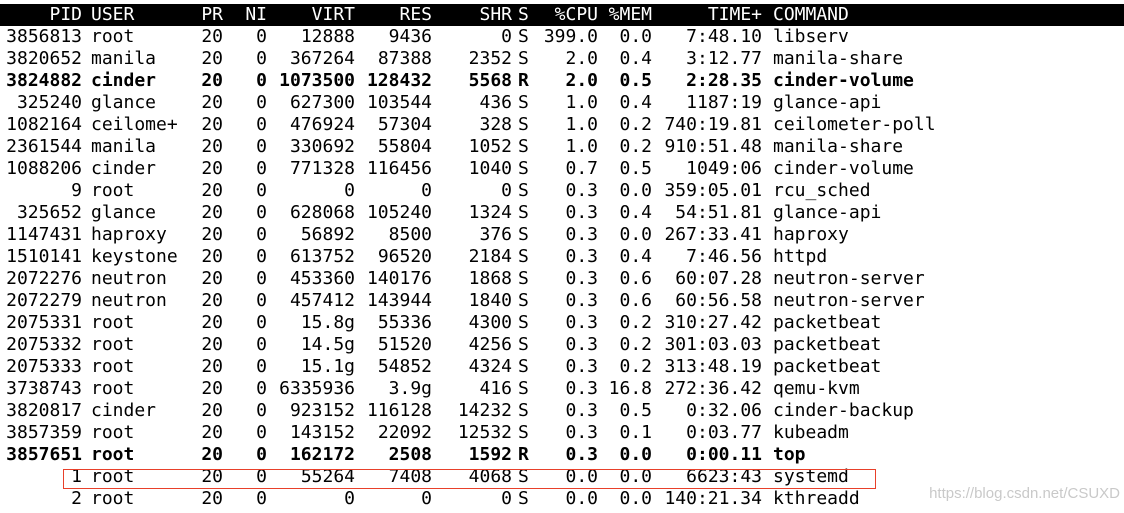 This screenshot has width=1124, height=513. Describe the element at coordinates (724, 476) in the screenshot. I see `process-time: 6623:43` at that location.